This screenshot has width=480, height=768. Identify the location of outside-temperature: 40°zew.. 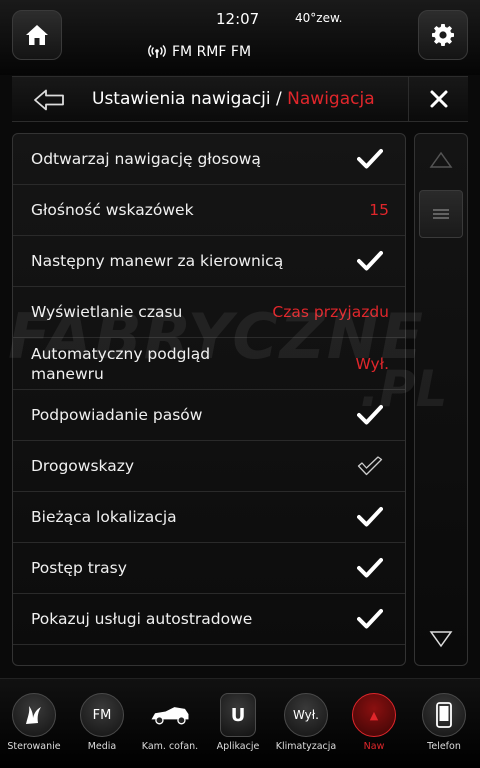
(319, 18).